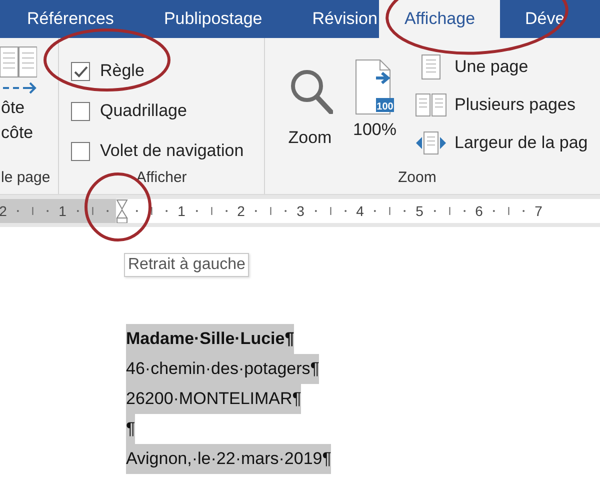  What do you see at coordinates (19, 108) in the screenshot?
I see `side-by-side-button: ôte côte` at bounding box center [19, 108].